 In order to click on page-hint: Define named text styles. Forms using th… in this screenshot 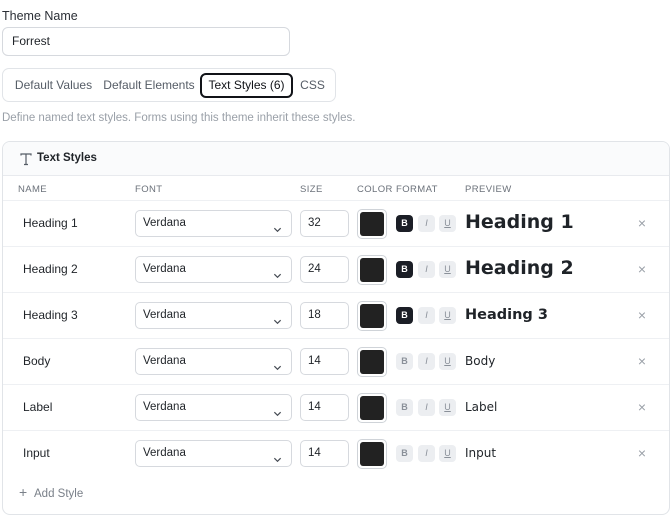, I will do `click(179, 118)`.